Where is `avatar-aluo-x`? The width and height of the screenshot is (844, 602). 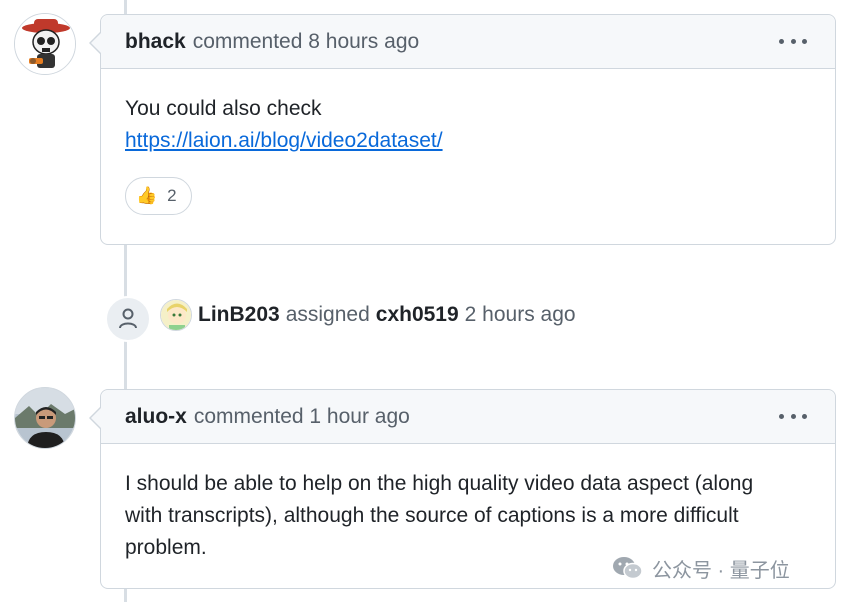 avatar-aluo-x is located at coordinates (45, 418).